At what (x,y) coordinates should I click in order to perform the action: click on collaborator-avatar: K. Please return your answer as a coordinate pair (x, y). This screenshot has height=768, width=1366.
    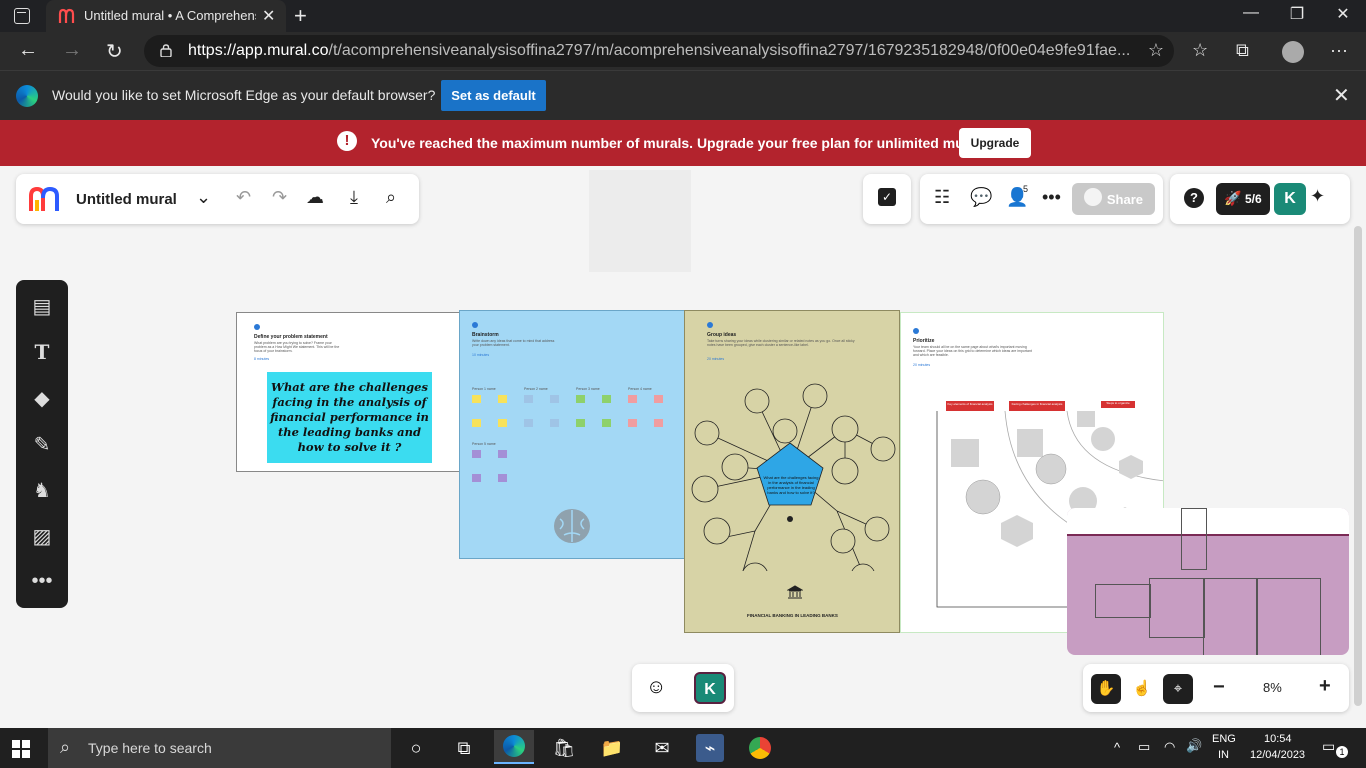
    Looking at the image, I should click on (710, 688).